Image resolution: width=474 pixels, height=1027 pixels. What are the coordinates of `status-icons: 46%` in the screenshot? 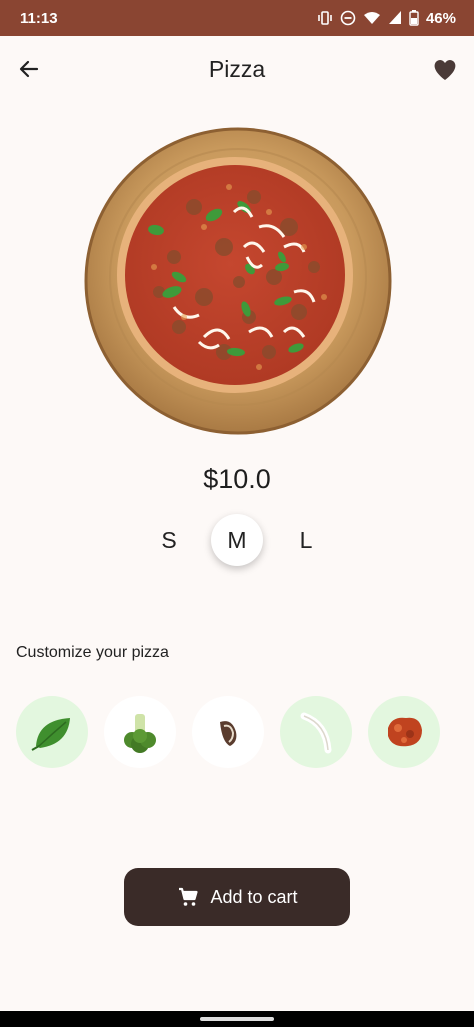 It's located at (386, 18).